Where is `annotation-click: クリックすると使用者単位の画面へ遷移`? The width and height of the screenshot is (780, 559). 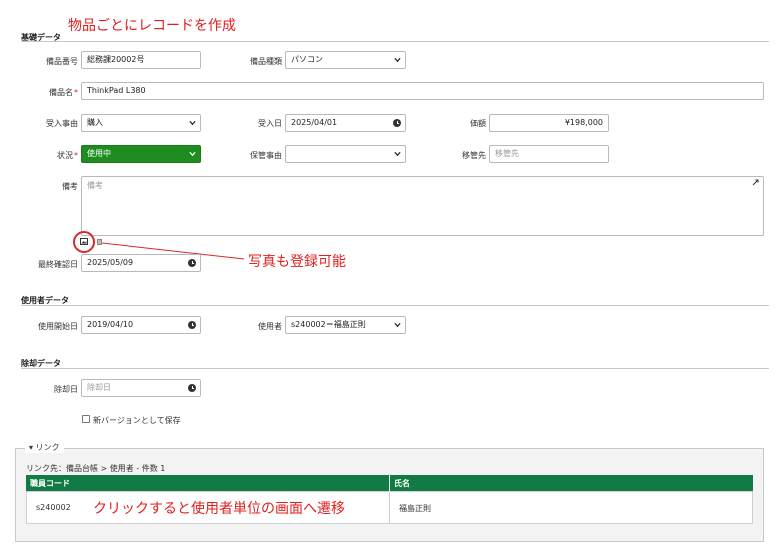 annotation-click: クリックすると使用者単位の画面へ遷移 is located at coordinates (219, 509).